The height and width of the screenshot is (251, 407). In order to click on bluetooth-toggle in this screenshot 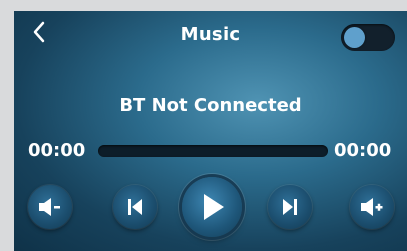, I will do `click(368, 37)`.